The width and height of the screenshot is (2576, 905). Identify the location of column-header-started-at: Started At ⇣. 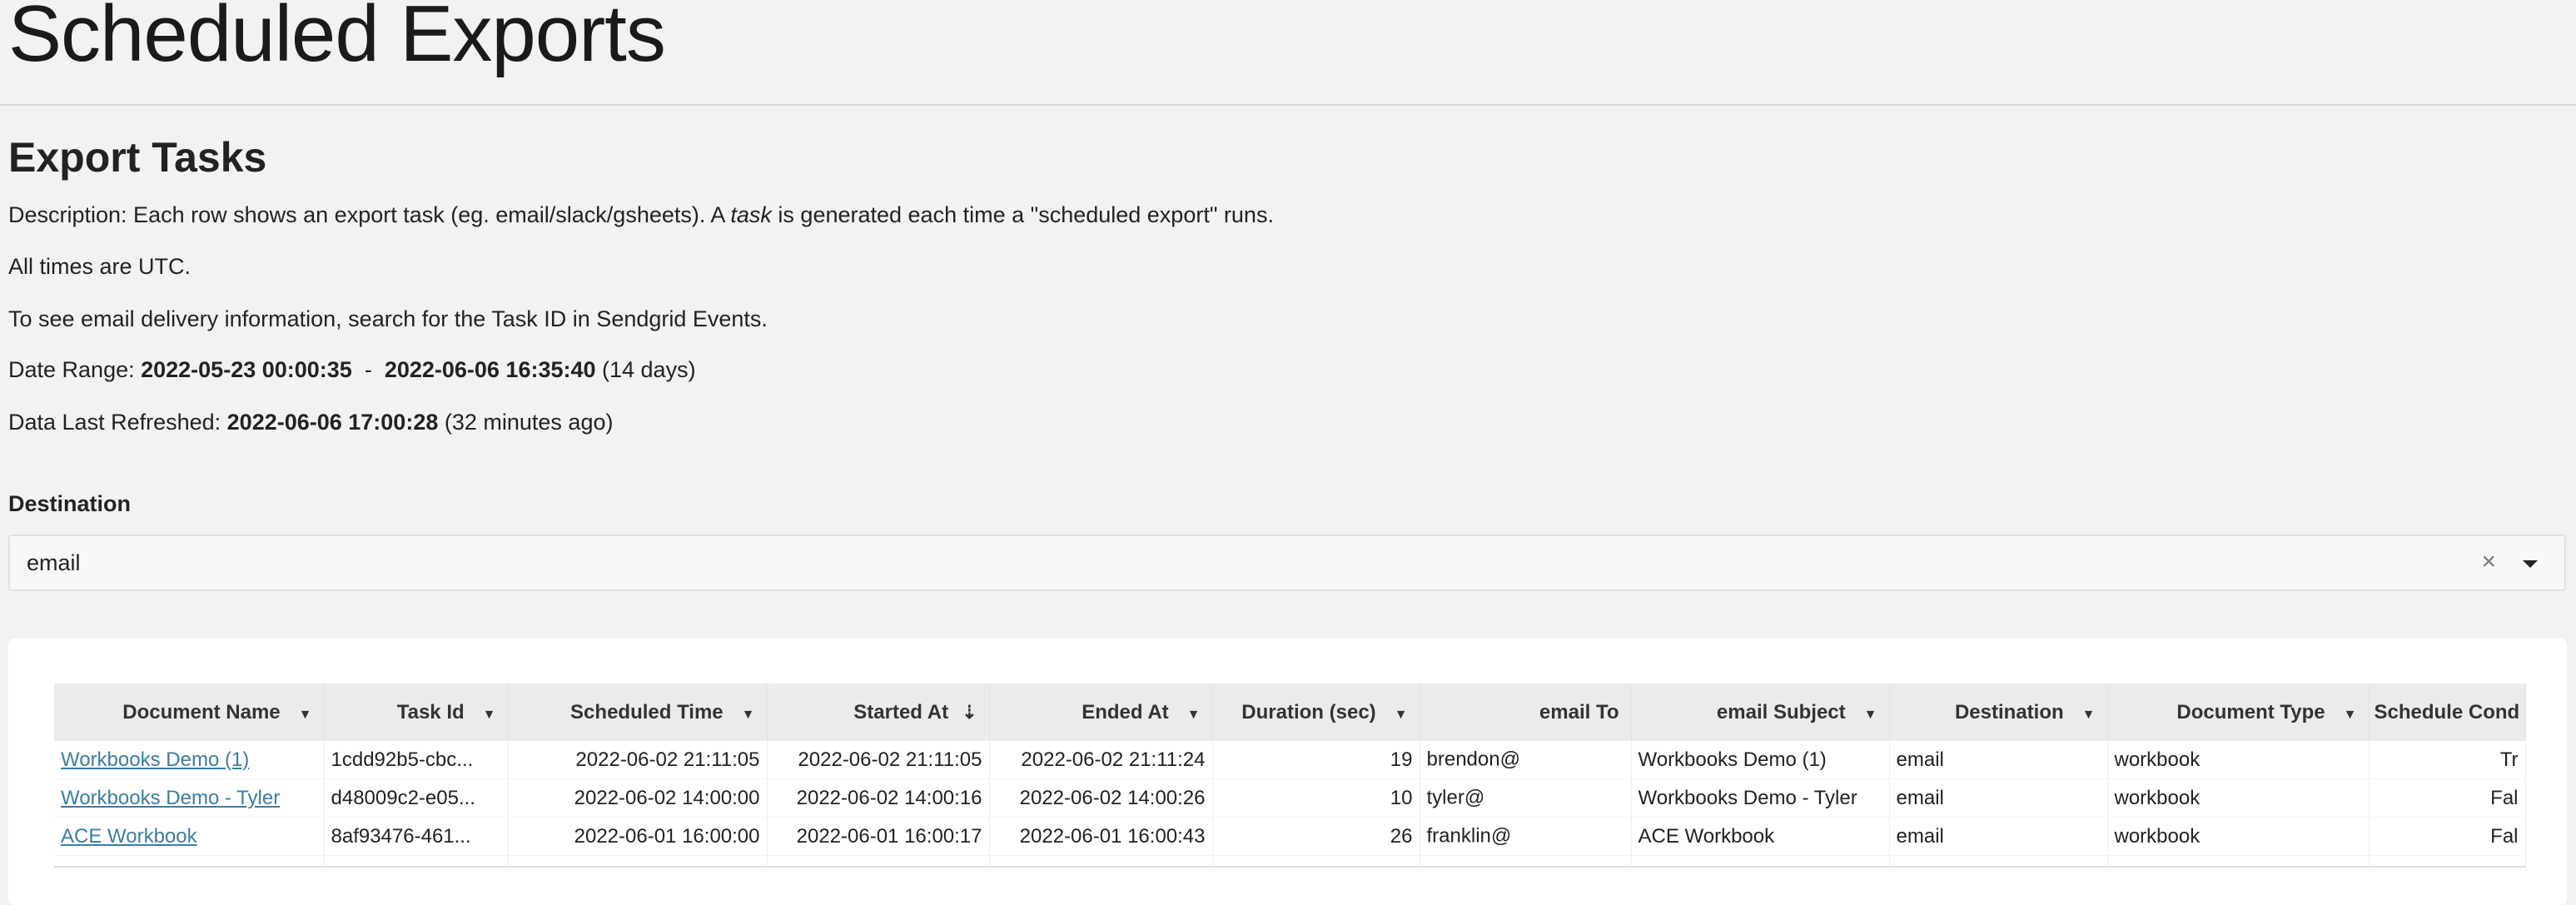
(878, 712).